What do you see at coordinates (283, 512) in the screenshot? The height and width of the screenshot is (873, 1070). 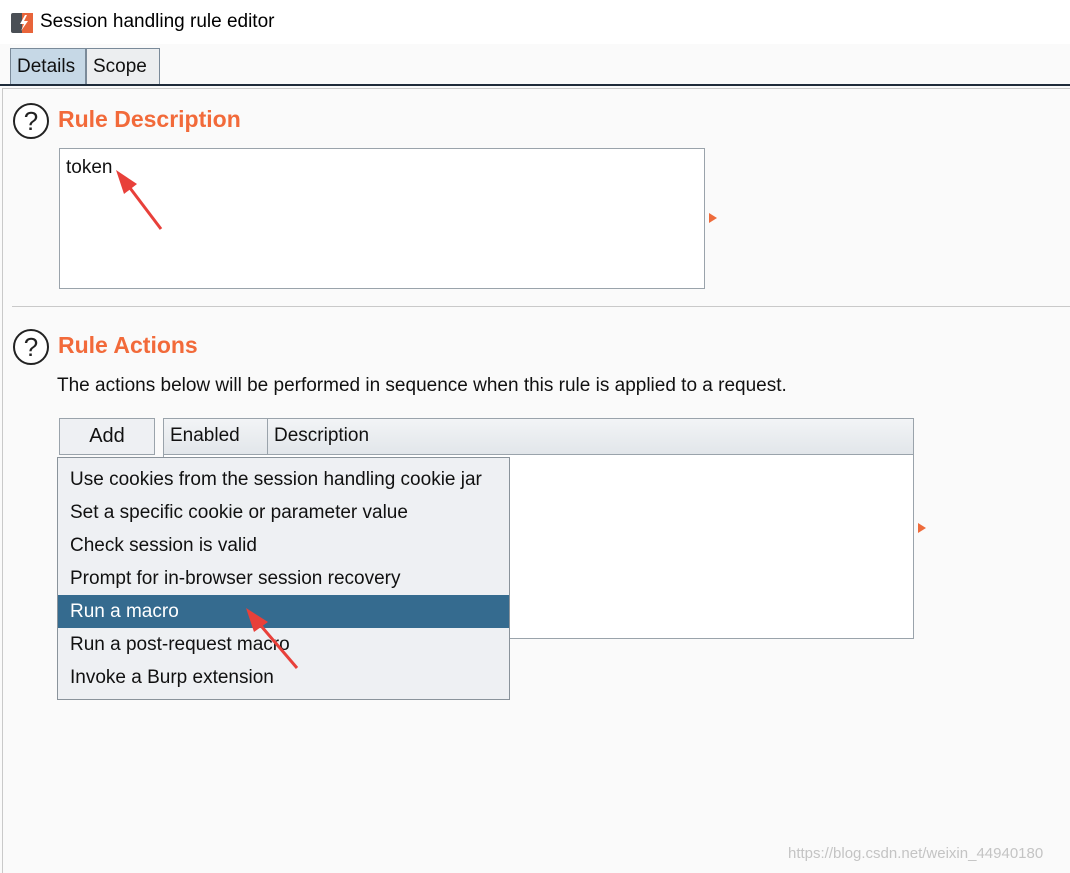 I see `menu-item-set-cookie-parameter: Set a specific cookie or parameter value` at bounding box center [283, 512].